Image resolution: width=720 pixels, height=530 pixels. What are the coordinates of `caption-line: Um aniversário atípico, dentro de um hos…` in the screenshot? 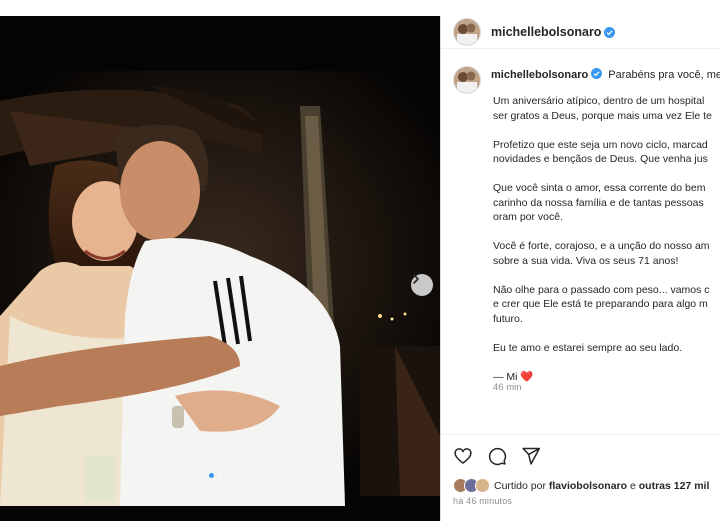 It's located at (599, 101).